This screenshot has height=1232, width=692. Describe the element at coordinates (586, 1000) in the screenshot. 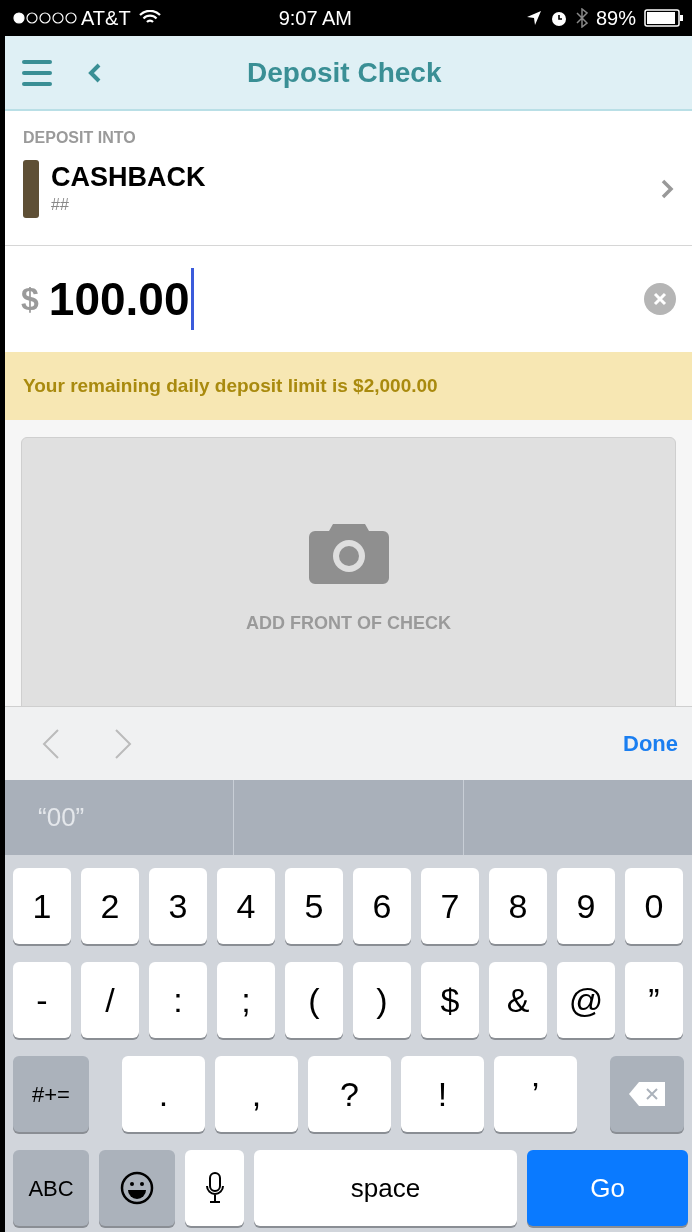

I see `keyboard-key: @` at that location.